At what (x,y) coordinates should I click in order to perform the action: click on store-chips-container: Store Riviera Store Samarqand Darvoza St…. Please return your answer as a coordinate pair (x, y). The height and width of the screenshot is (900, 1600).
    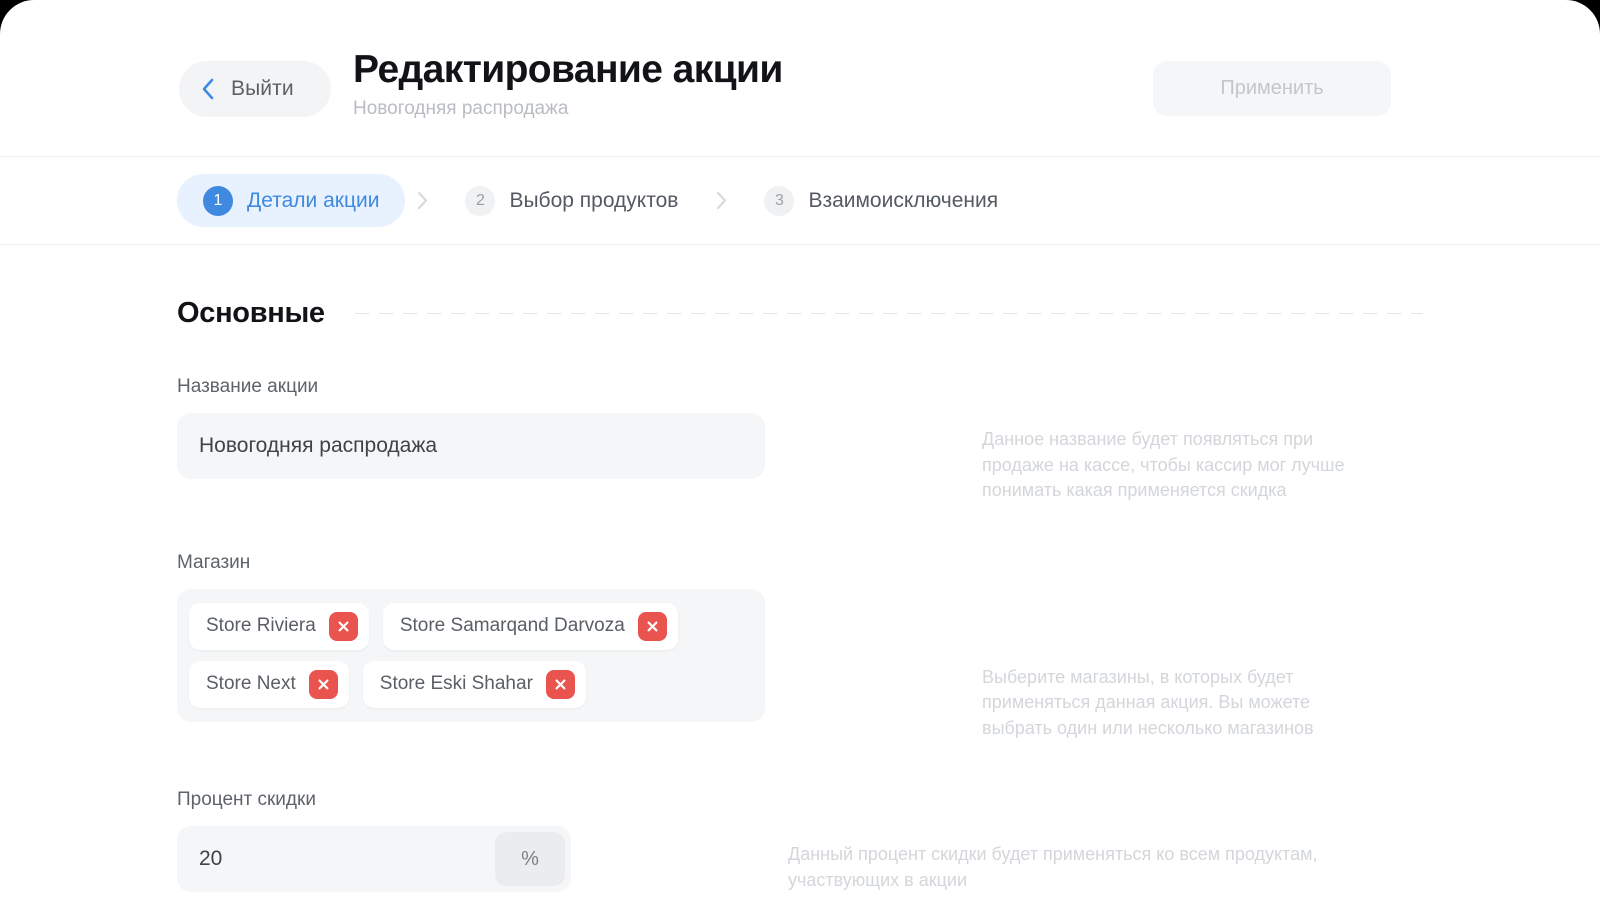
    Looking at the image, I should click on (471, 655).